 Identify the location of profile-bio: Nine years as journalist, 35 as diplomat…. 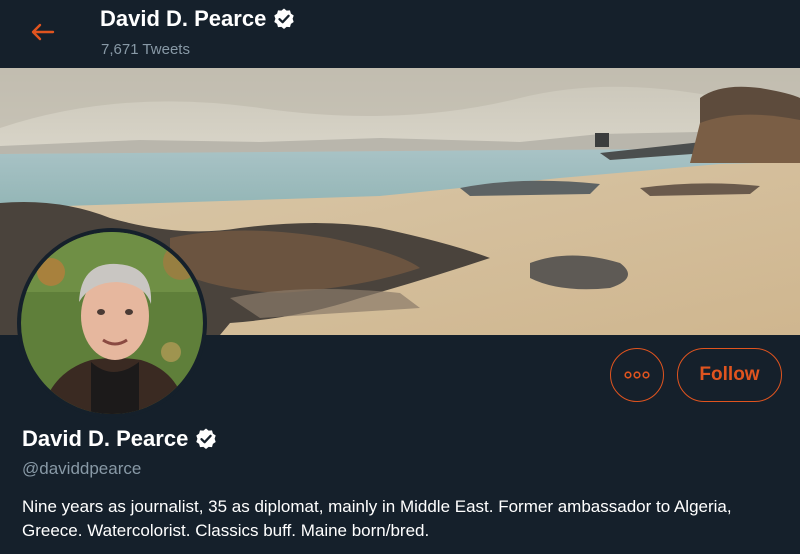
(377, 518).